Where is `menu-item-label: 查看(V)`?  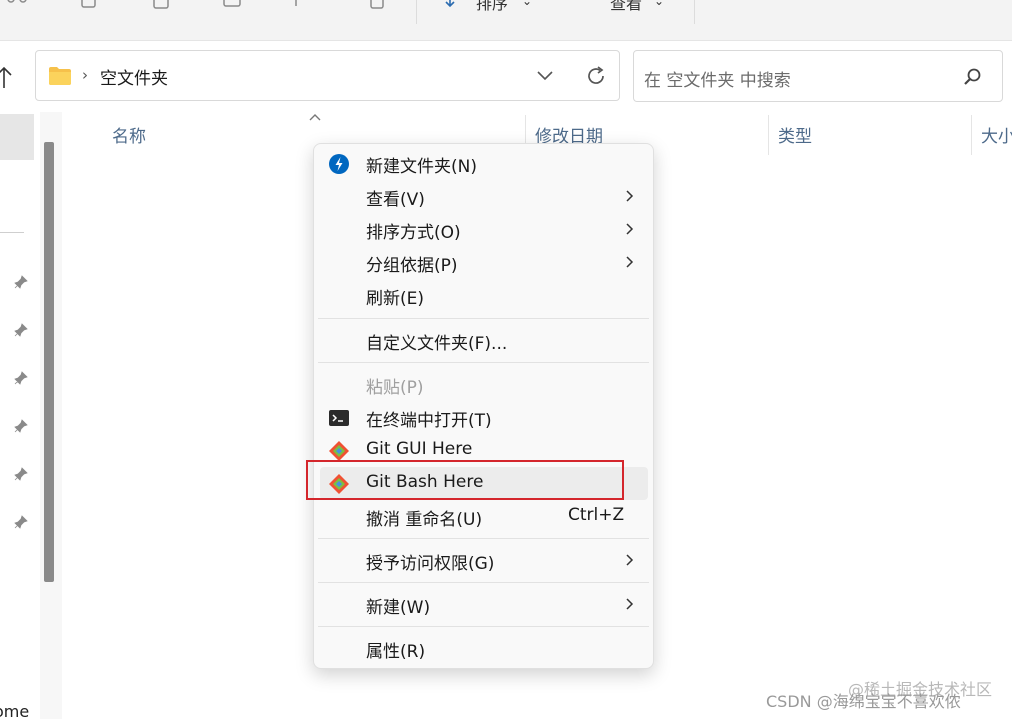 menu-item-label: 查看(V) is located at coordinates (395, 200).